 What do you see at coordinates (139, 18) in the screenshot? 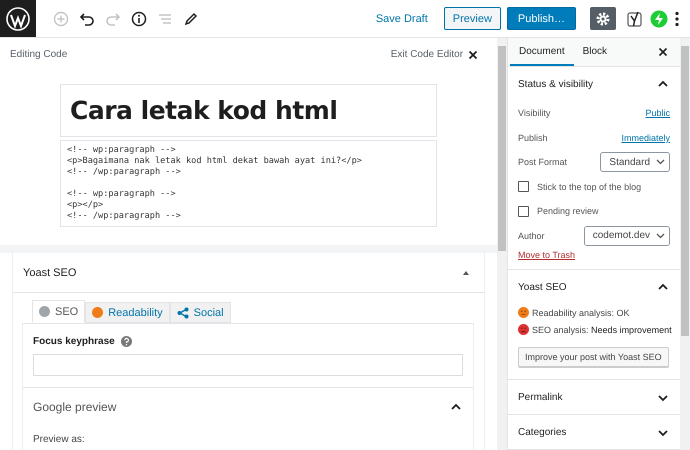
I see `info-icon` at bounding box center [139, 18].